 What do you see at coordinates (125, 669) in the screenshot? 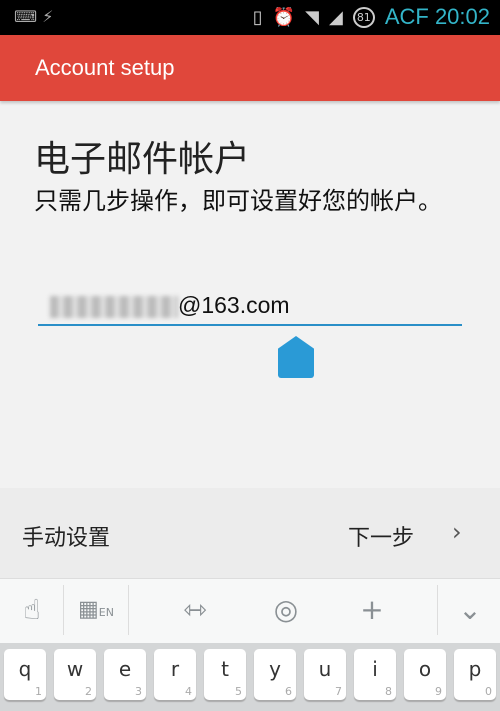
I see `key-char: e` at bounding box center [125, 669].